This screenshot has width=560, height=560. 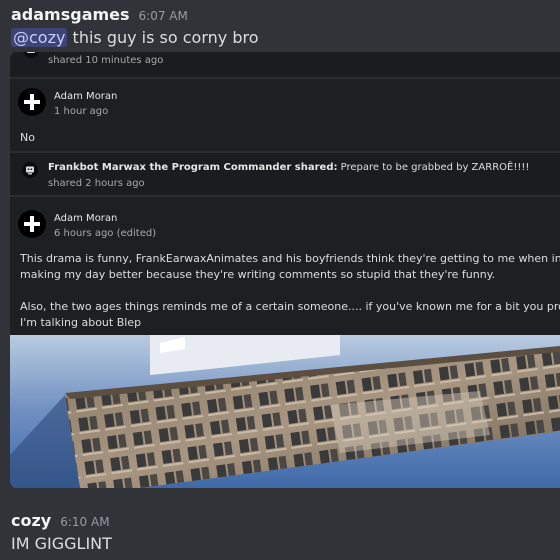 I want to click on timestamp: 6:10 AM, so click(x=85, y=522).